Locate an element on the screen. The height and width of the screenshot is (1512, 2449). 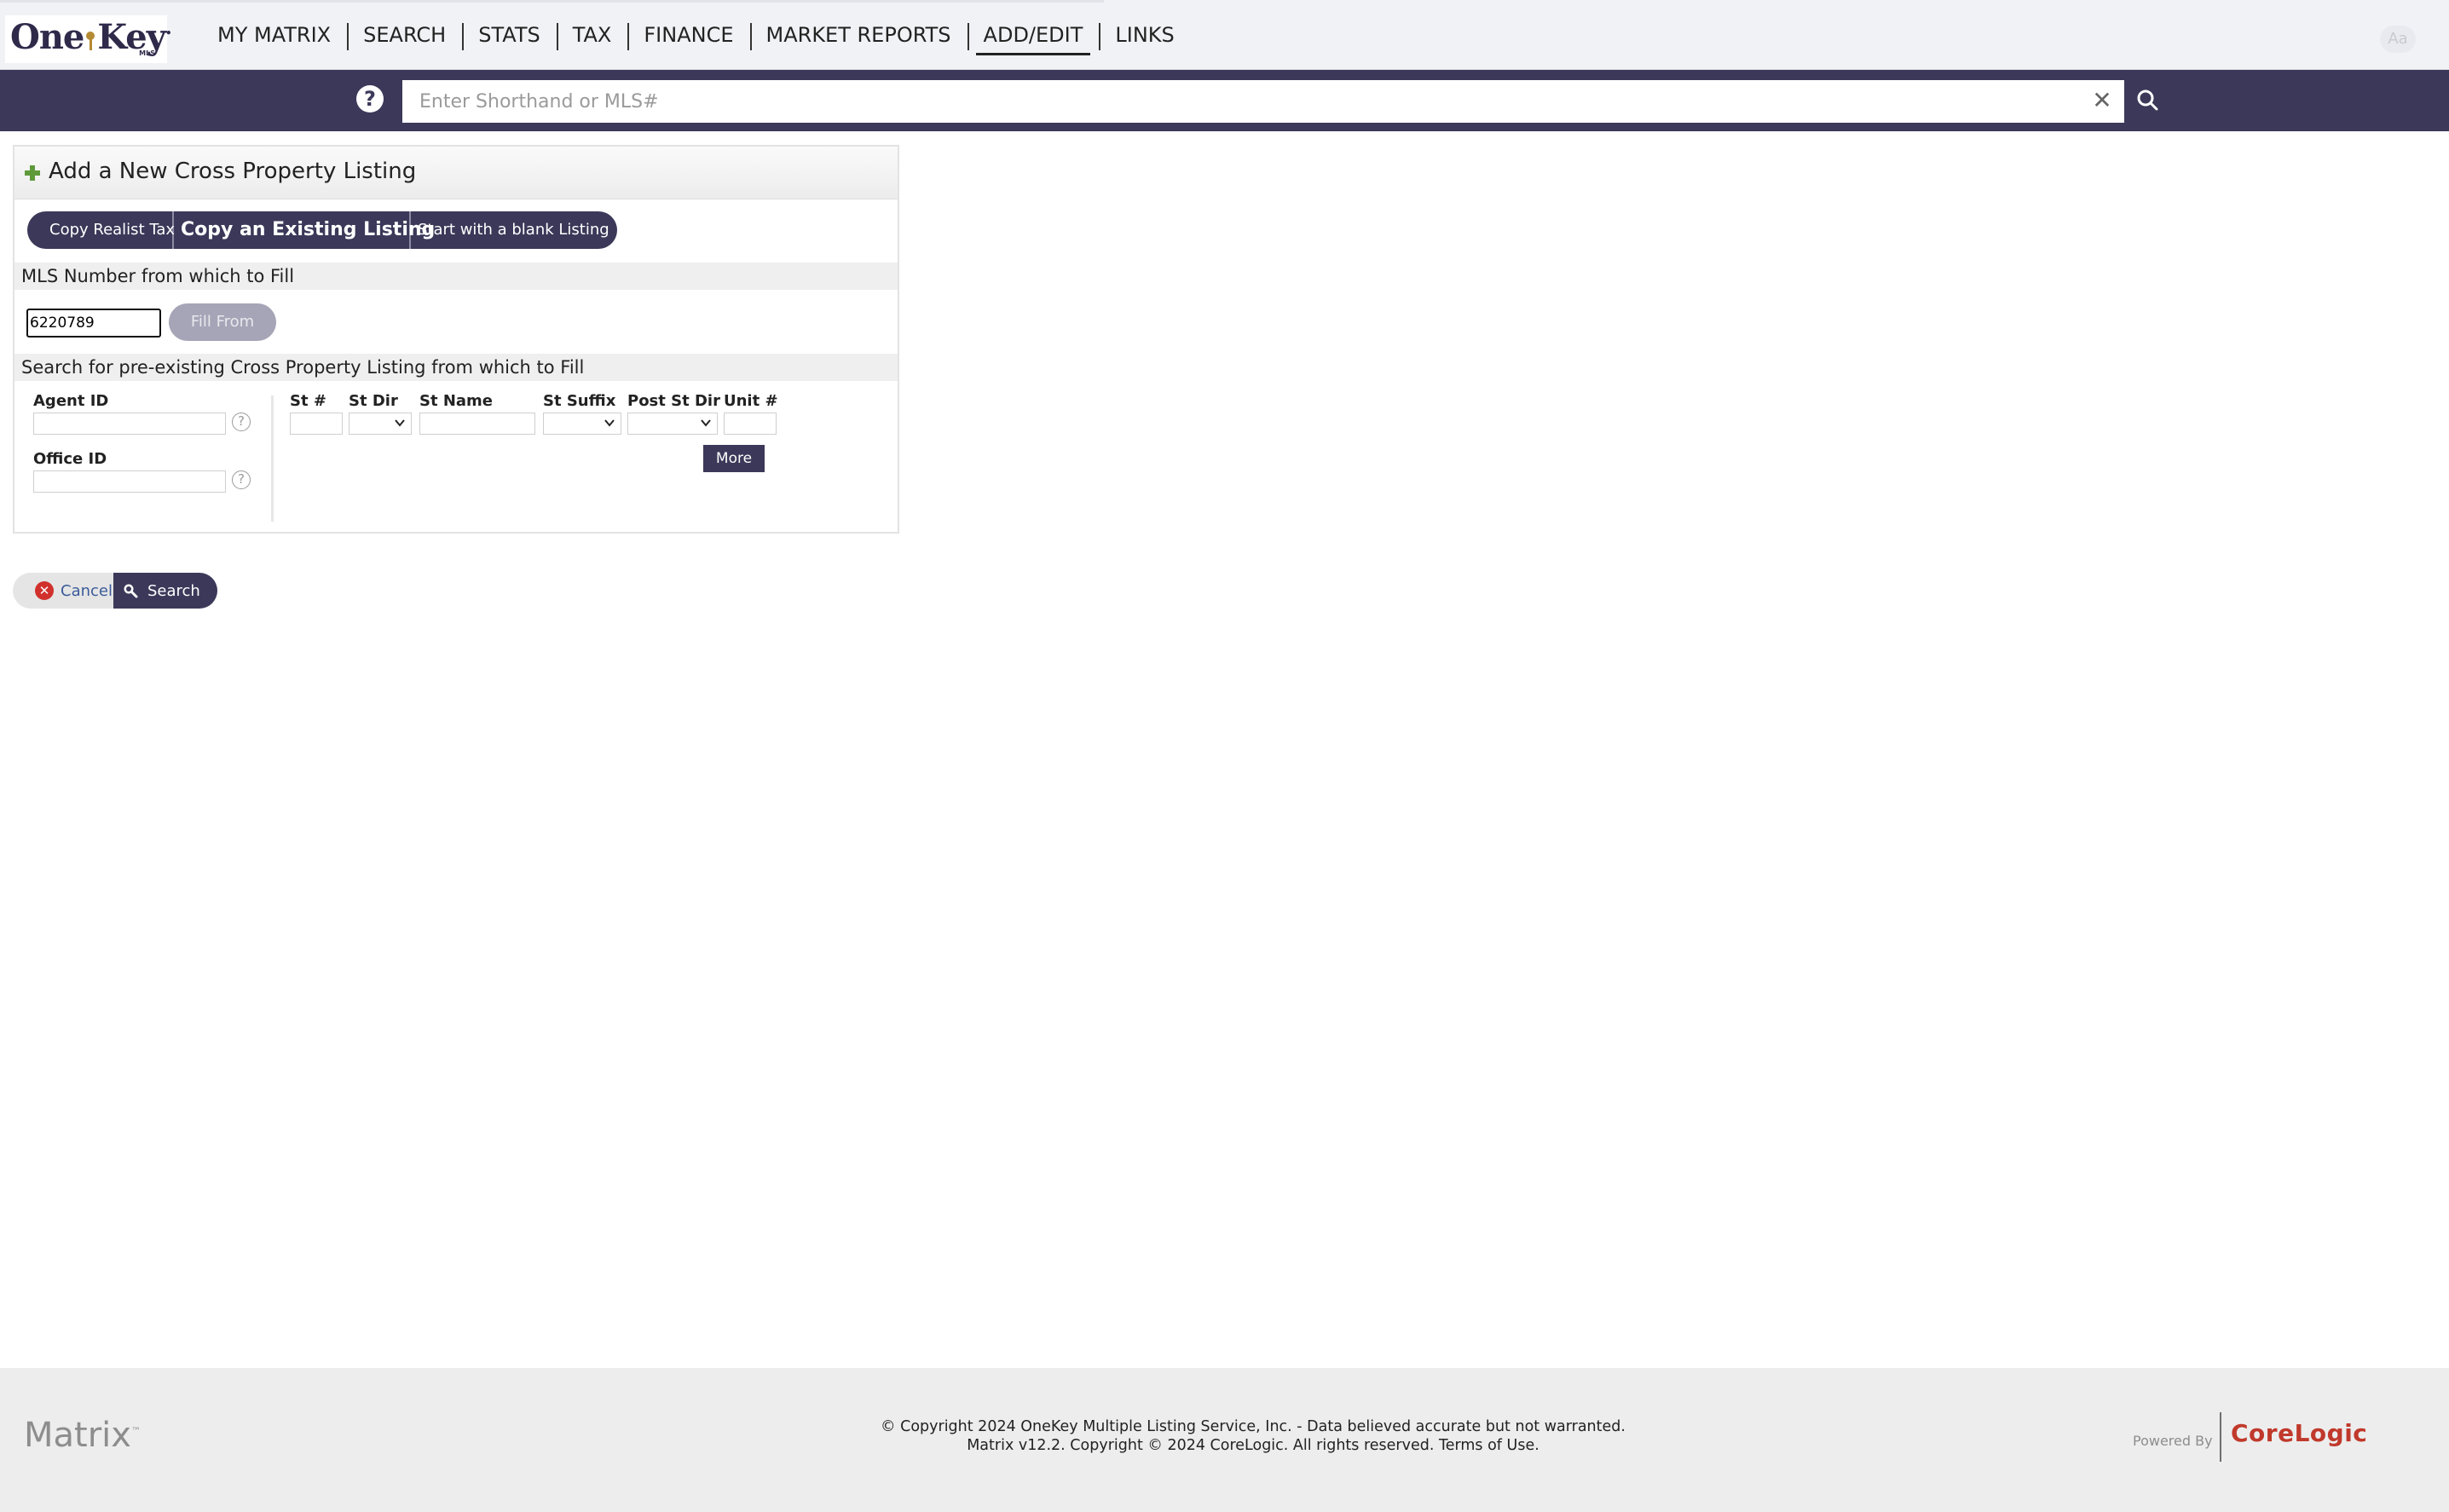
logo-text-key: Key is located at coordinates (131, 37).